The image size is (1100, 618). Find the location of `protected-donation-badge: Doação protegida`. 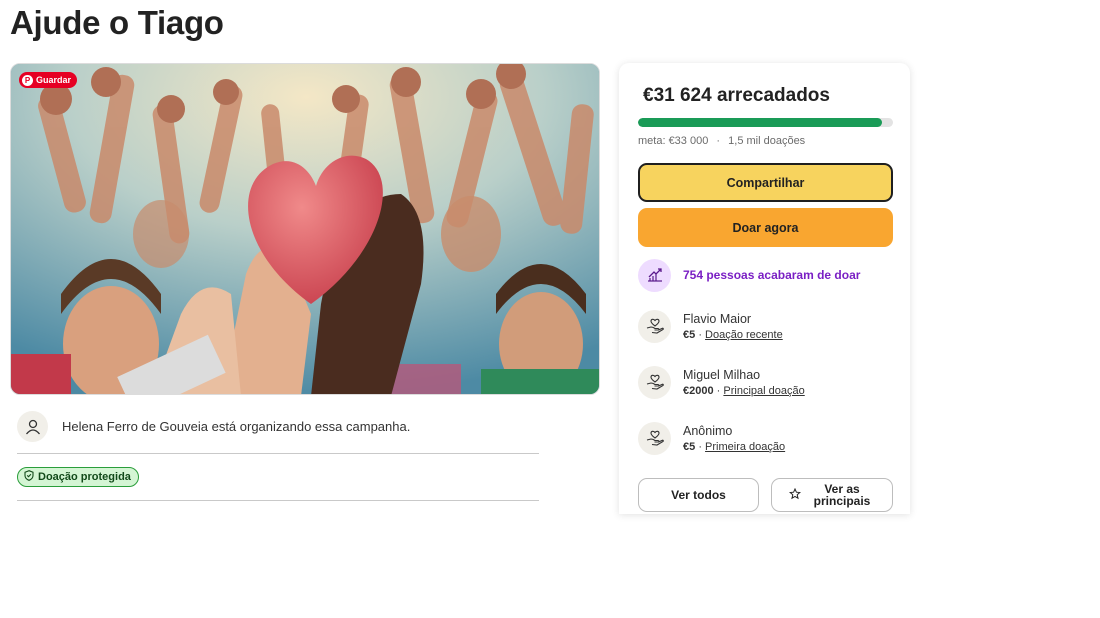

protected-donation-badge: Doação protegida is located at coordinates (78, 477).